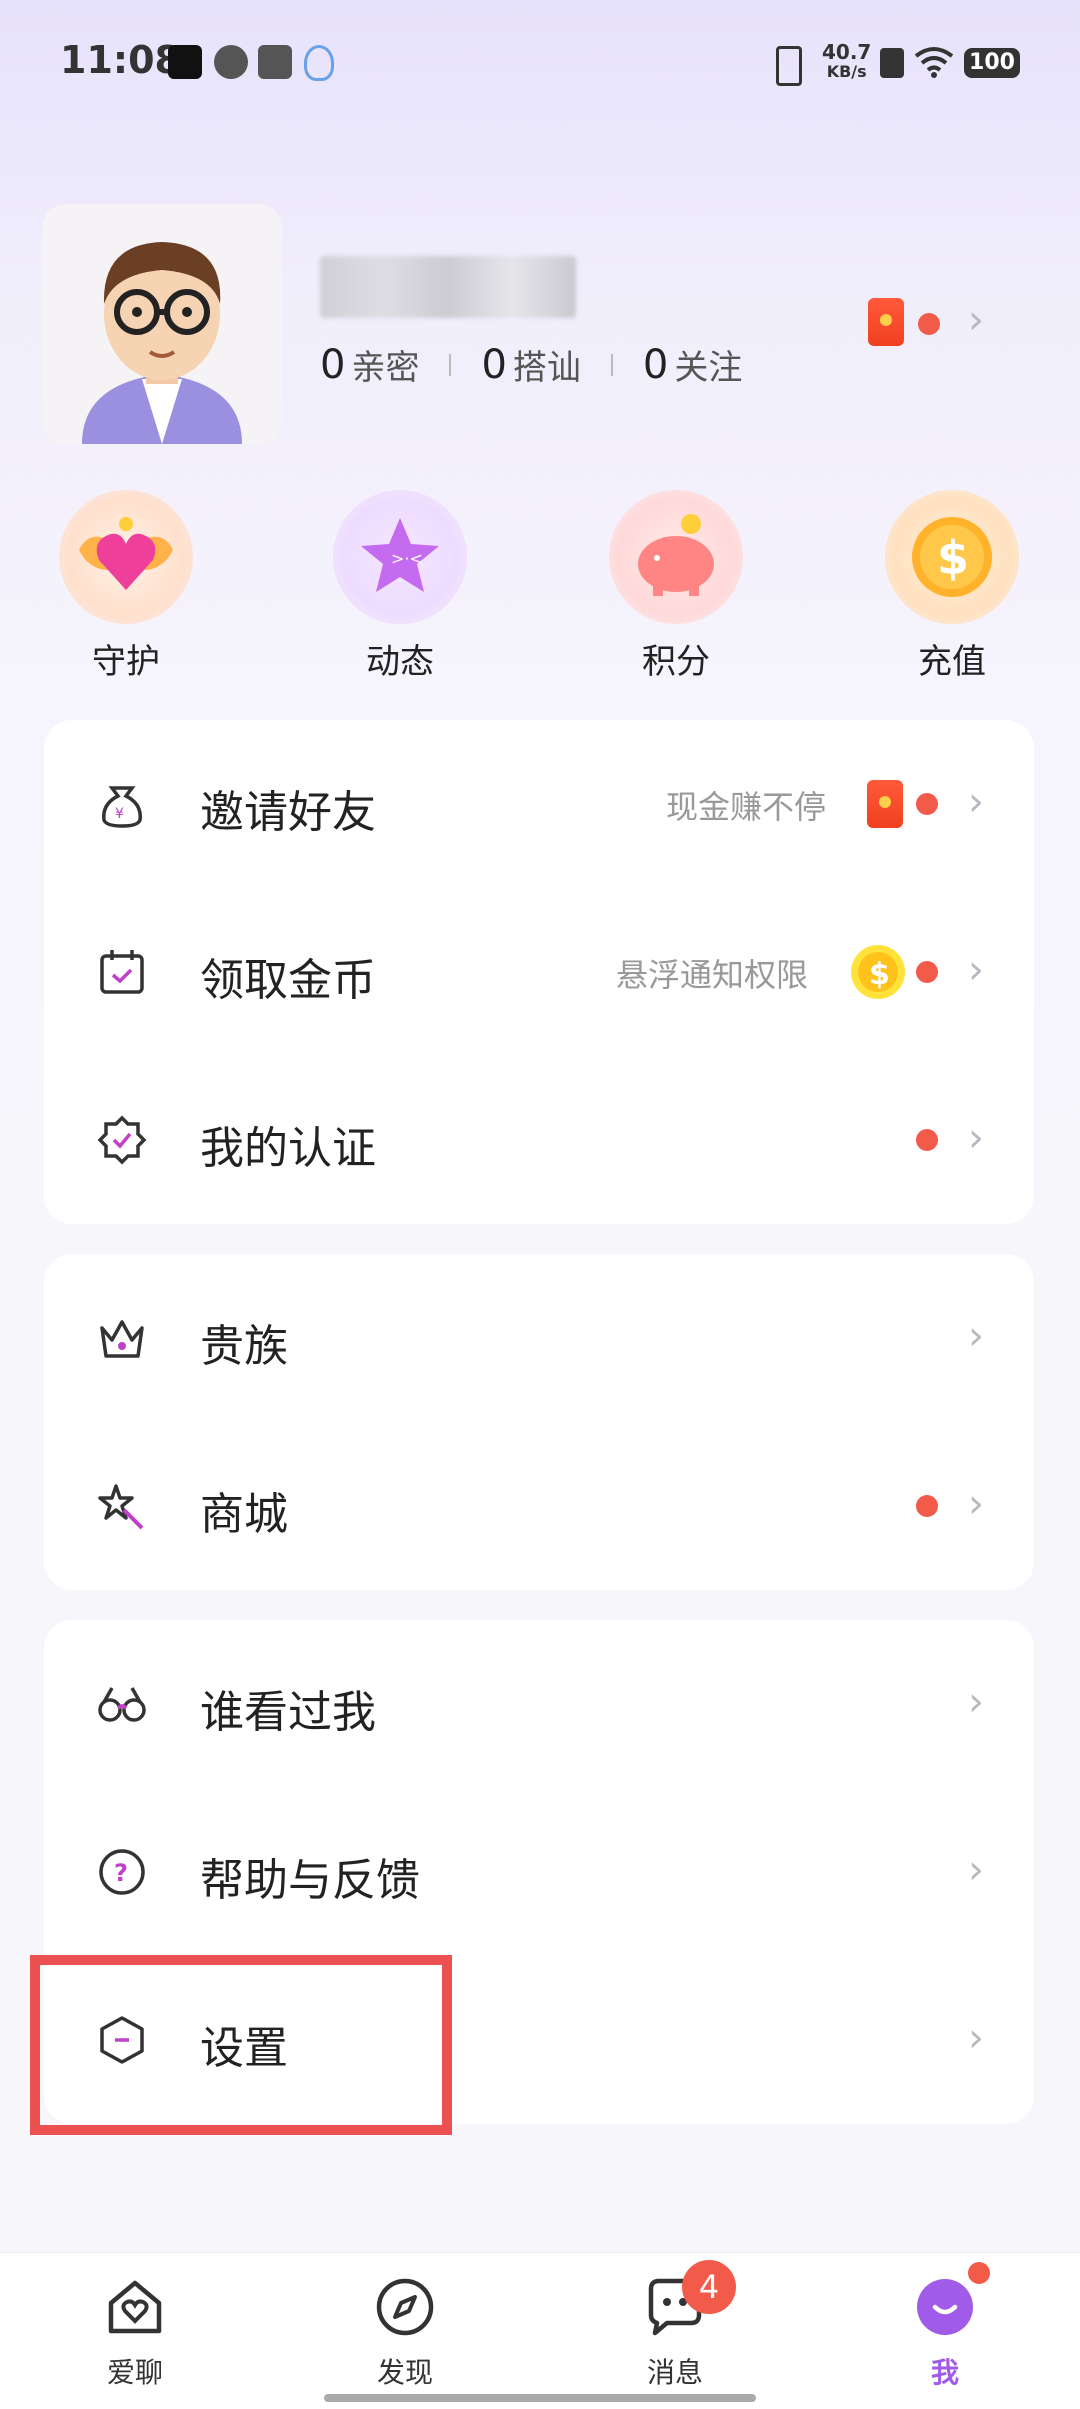 This screenshot has width=1080, height=2409. I want to click on star-icon: >·<, so click(400, 557).